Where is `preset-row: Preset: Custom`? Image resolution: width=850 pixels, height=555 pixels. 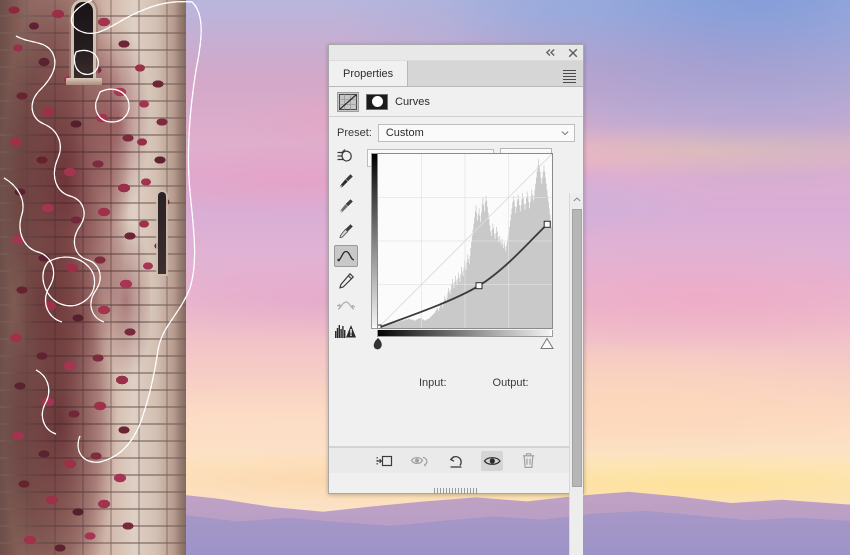 preset-row: Preset: Custom is located at coordinates (456, 131).